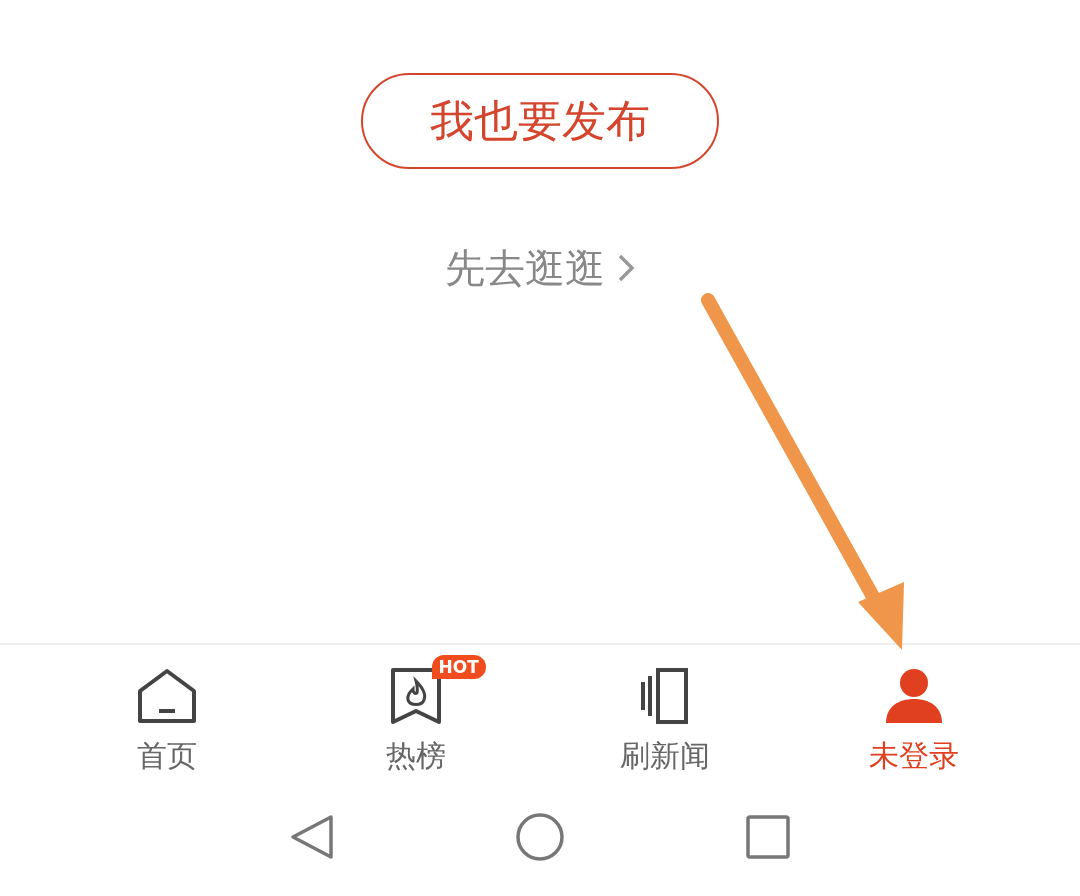 The image size is (1080, 896). I want to click on home-circle-icon, so click(540, 837).